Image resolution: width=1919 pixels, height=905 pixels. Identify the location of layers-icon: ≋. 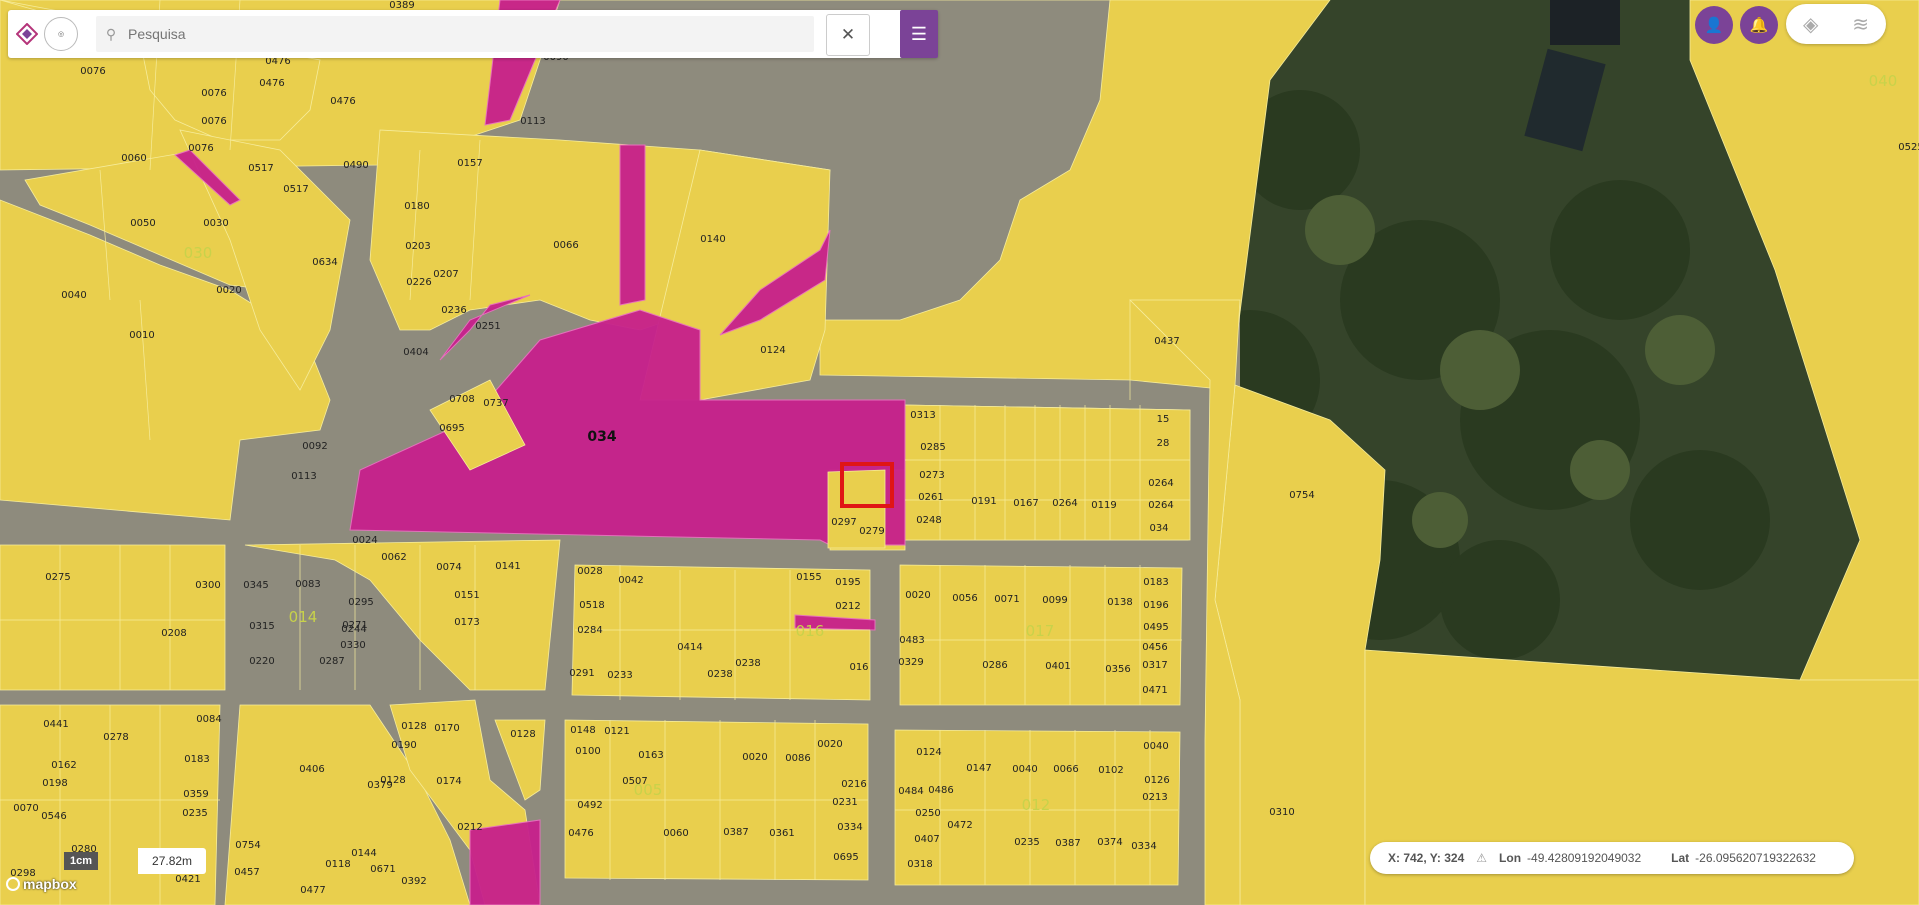
(1860, 24).